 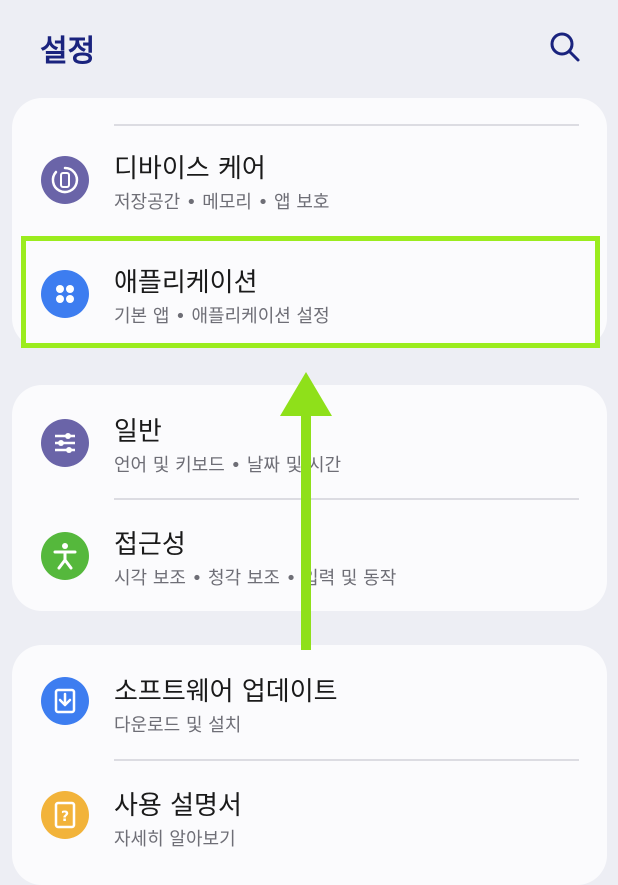 I want to click on item-subtitle: 시각 보조 • 청각 보조 • 입력 및 동작, so click(x=255, y=578).